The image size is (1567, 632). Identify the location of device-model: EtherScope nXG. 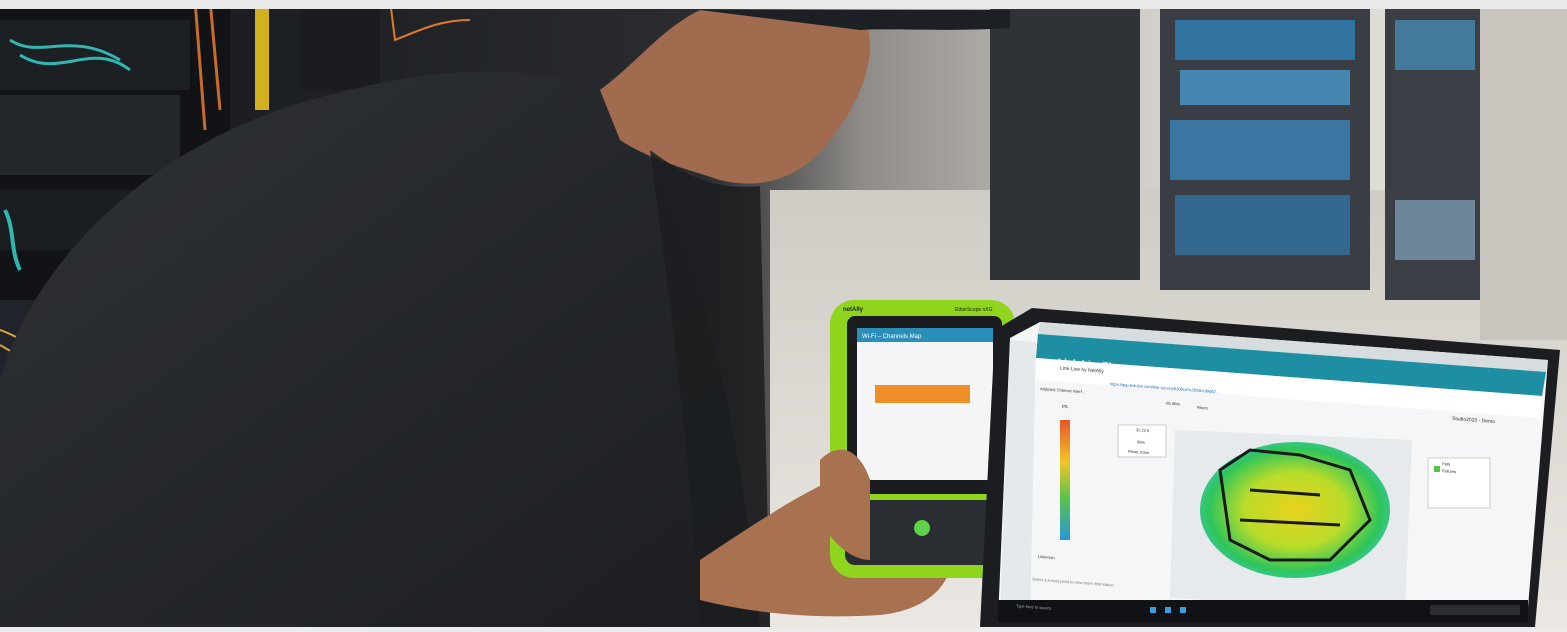
(974, 310).